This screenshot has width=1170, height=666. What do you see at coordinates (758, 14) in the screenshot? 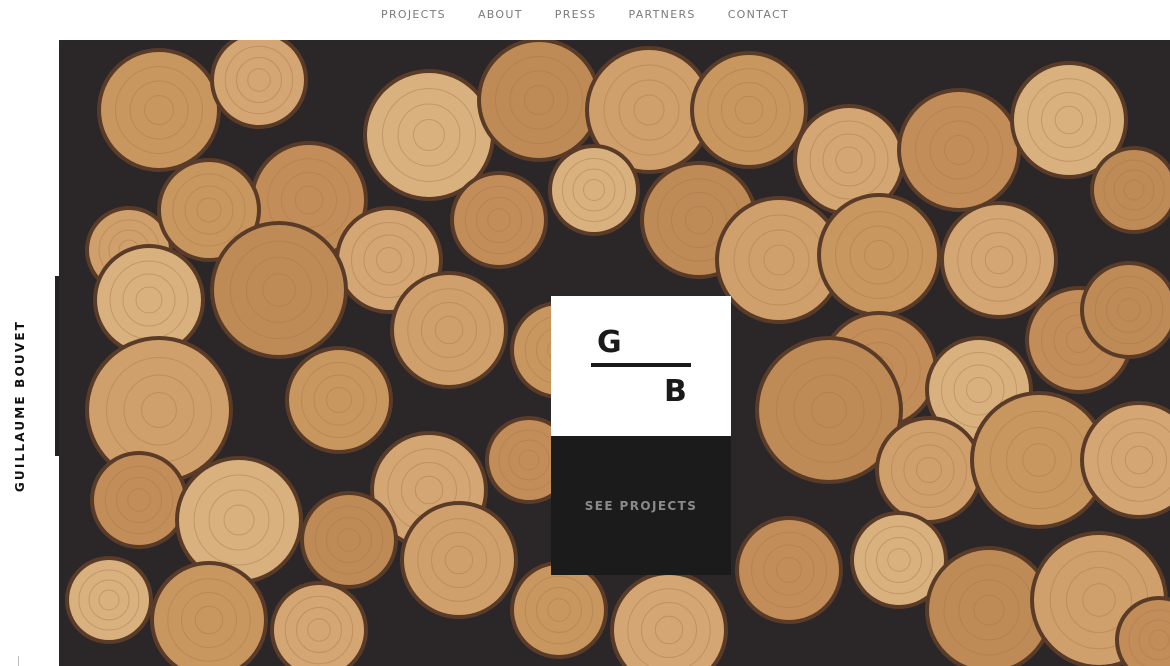
I see `nav-item-contact: CONTACT` at bounding box center [758, 14].